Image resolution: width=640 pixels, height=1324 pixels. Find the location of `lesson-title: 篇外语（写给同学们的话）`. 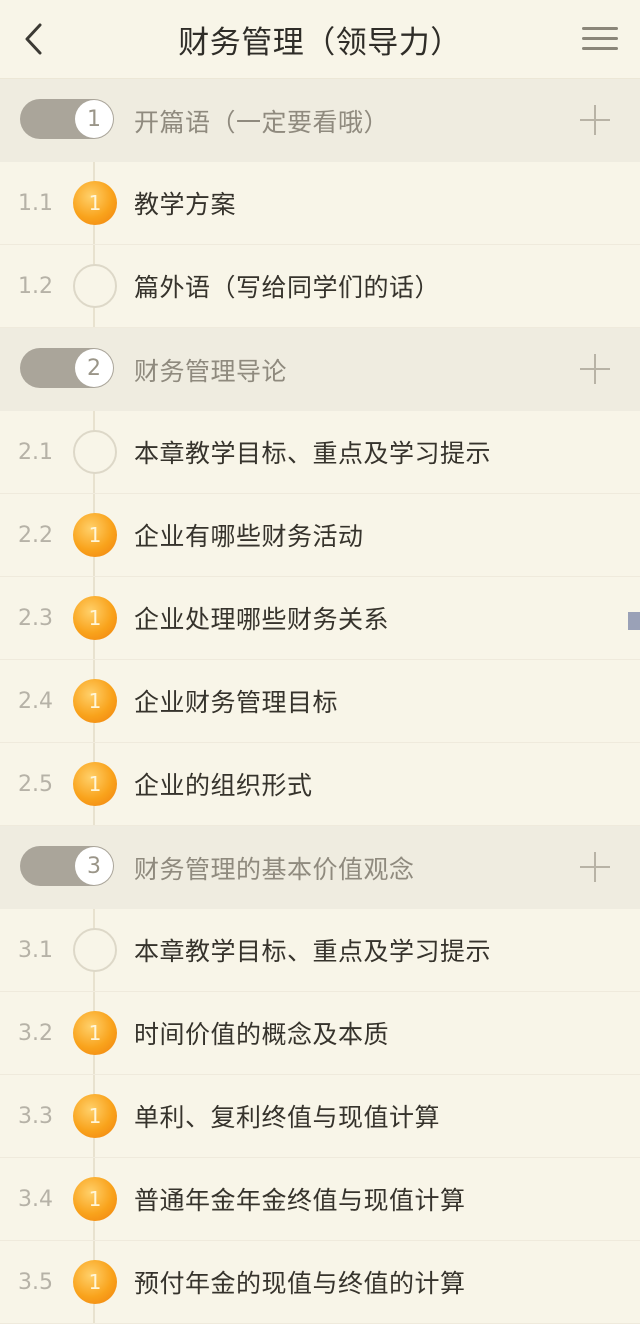

lesson-title: 篇外语（写给同学们的话） is located at coordinates (287, 287).